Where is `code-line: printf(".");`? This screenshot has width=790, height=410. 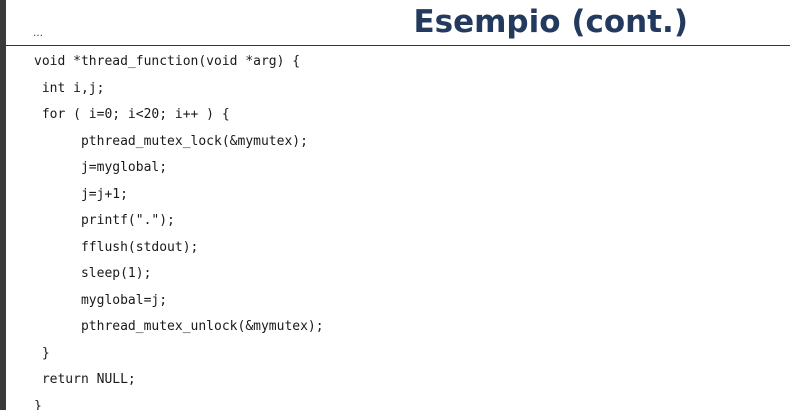
code-line: printf("."); is located at coordinates (104, 220).